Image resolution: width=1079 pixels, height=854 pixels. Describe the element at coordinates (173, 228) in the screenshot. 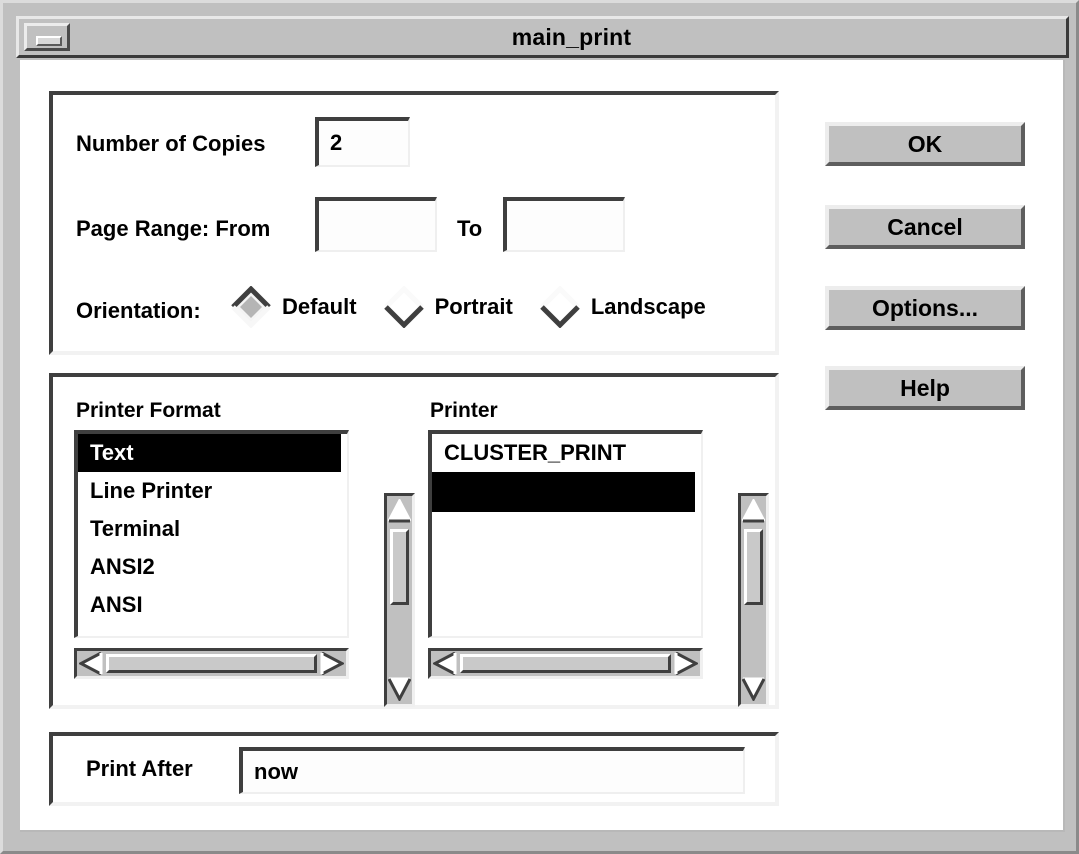

I see `page-range-from-label: Page Range: From` at that location.